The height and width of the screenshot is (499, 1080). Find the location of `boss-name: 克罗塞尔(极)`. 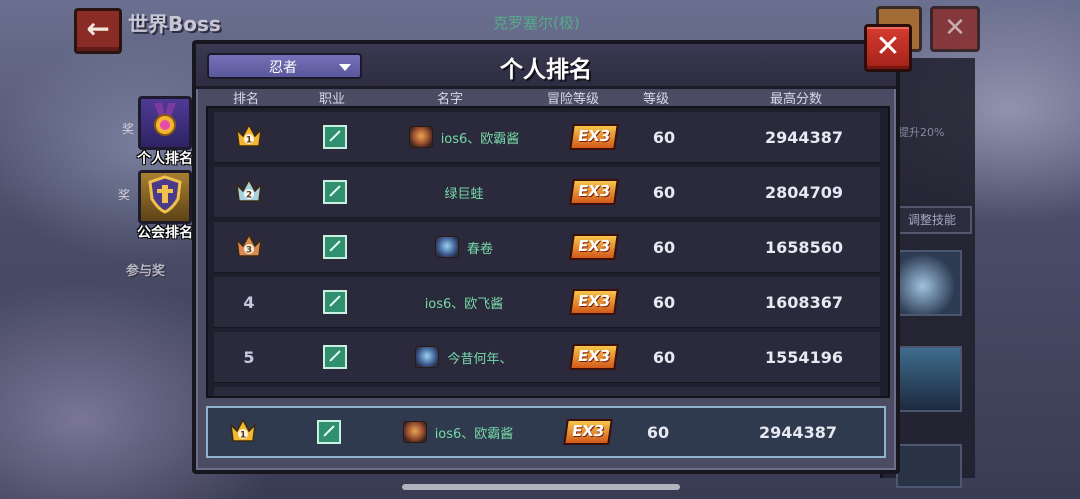

boss-name: 克罗塞尔(极) is located at coordinates (536, 23).